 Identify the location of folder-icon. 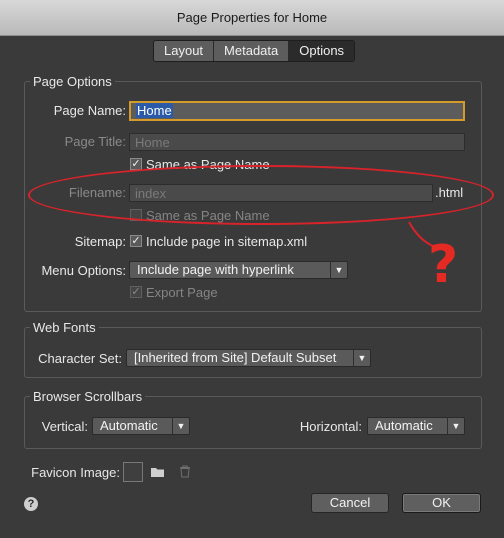
(158, 472).